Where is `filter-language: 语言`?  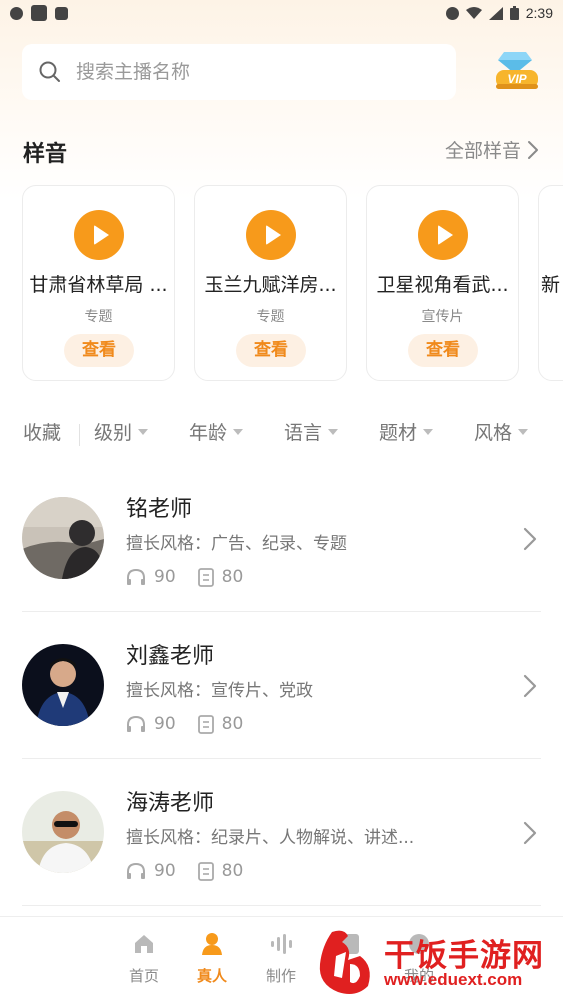
filter-language: 语言 is located at coordinates (311, 431).